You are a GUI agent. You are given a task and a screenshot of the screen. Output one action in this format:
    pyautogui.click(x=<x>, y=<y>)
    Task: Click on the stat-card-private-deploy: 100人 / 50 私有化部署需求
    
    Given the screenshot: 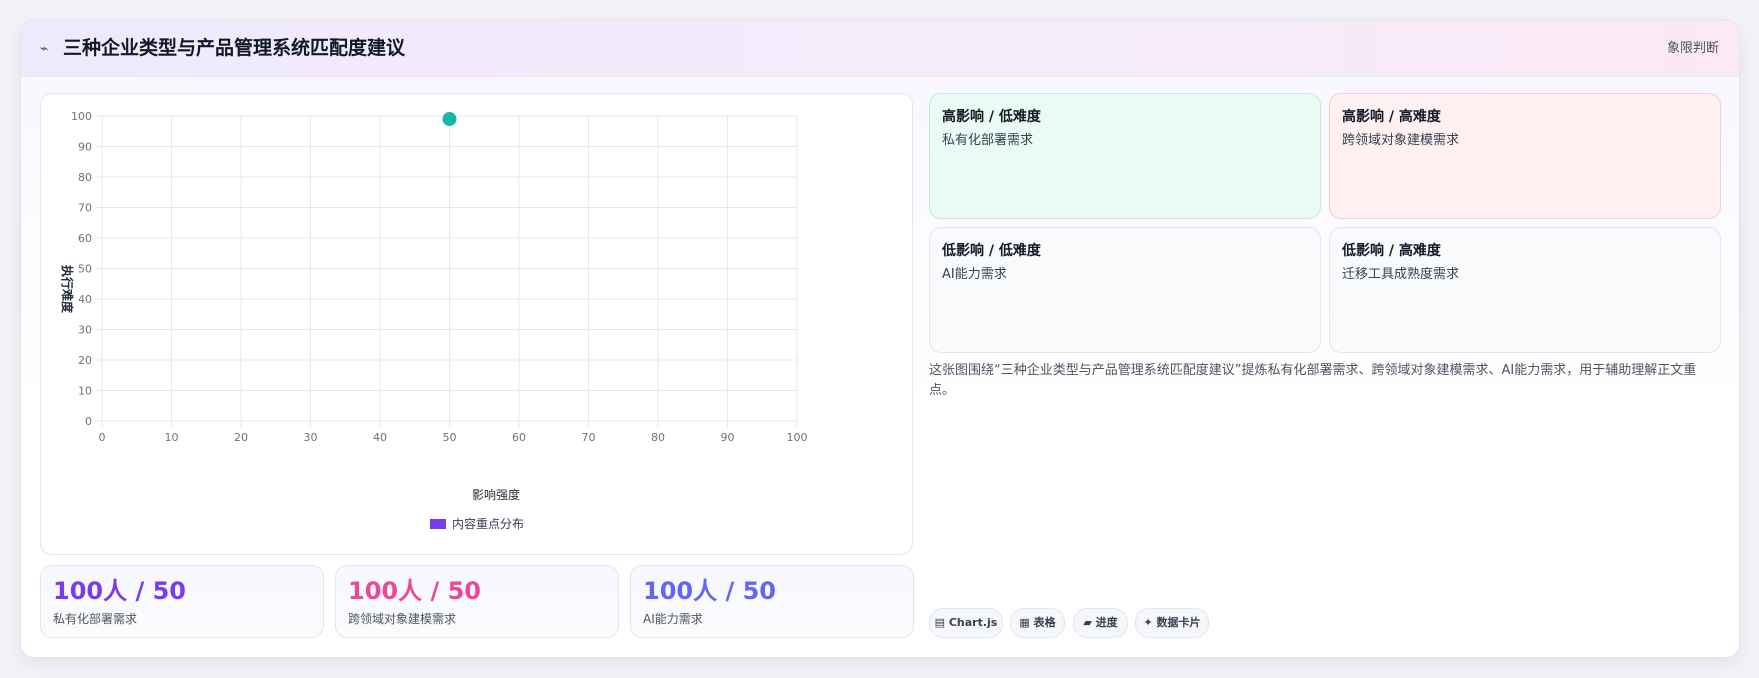 What is the action you would take?
    pyautogui.click(x=182, y=601)
    